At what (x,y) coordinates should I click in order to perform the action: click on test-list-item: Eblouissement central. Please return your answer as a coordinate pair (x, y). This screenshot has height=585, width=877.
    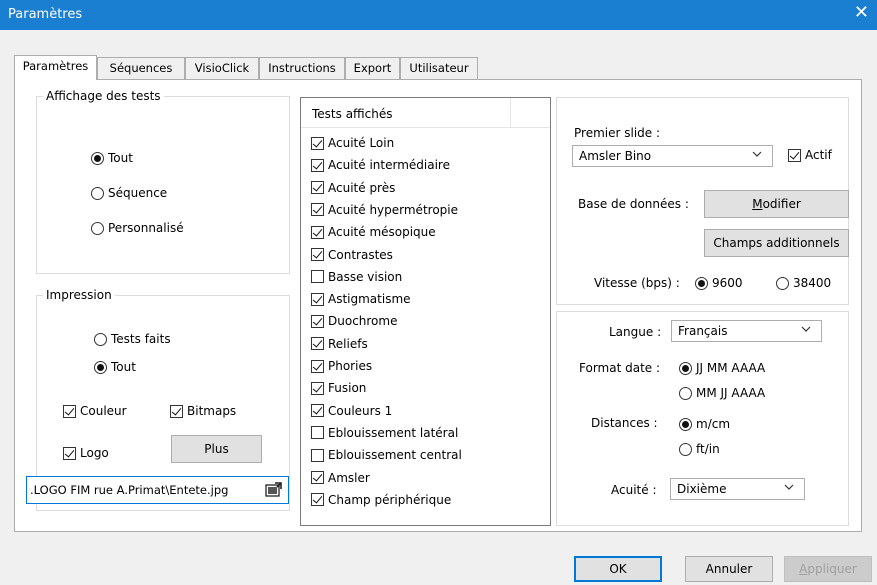
    Looking at the image, I should click on (386, 455).